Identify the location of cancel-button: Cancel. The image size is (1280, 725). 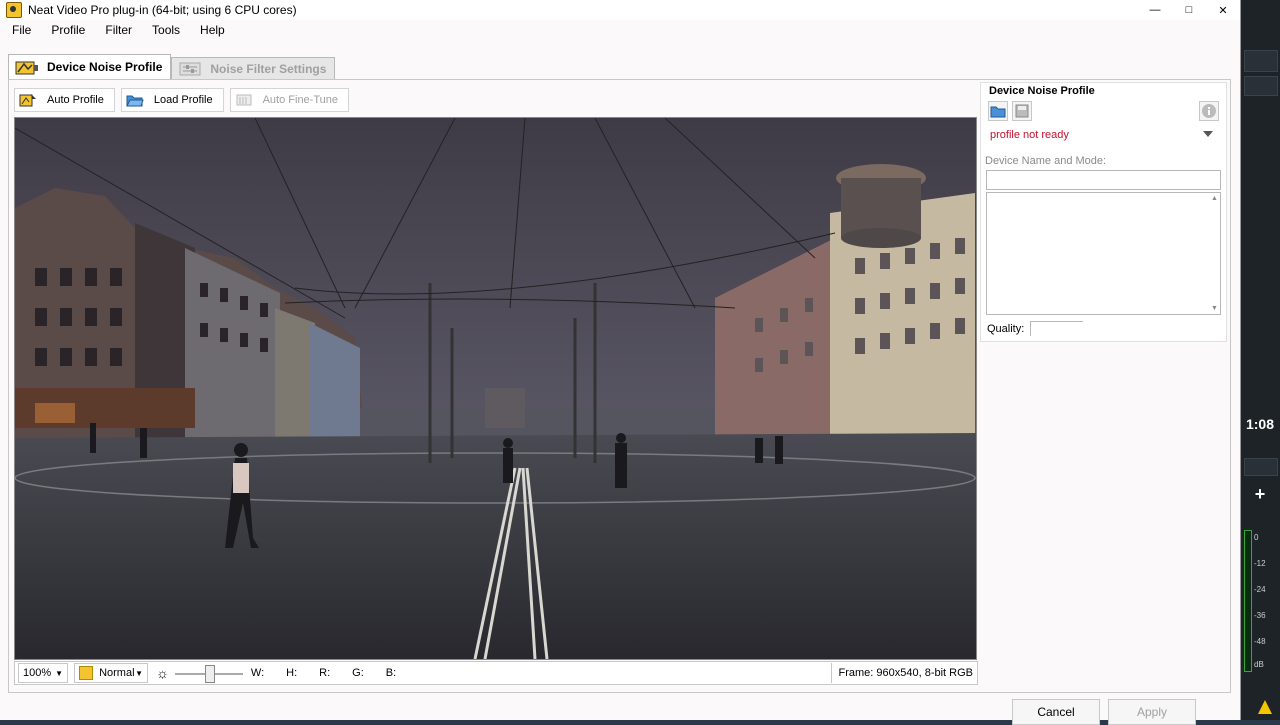
(1056, 712).